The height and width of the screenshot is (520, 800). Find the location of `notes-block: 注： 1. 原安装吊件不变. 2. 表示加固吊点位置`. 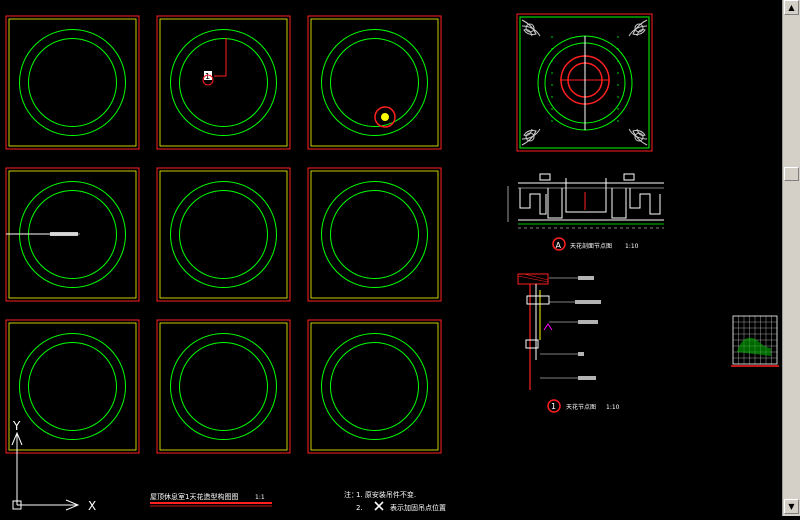

notes-block: 注： 1. 原安装吊件不变. 2. 表示加固吊点位置 is located at coordinates (395, 501).